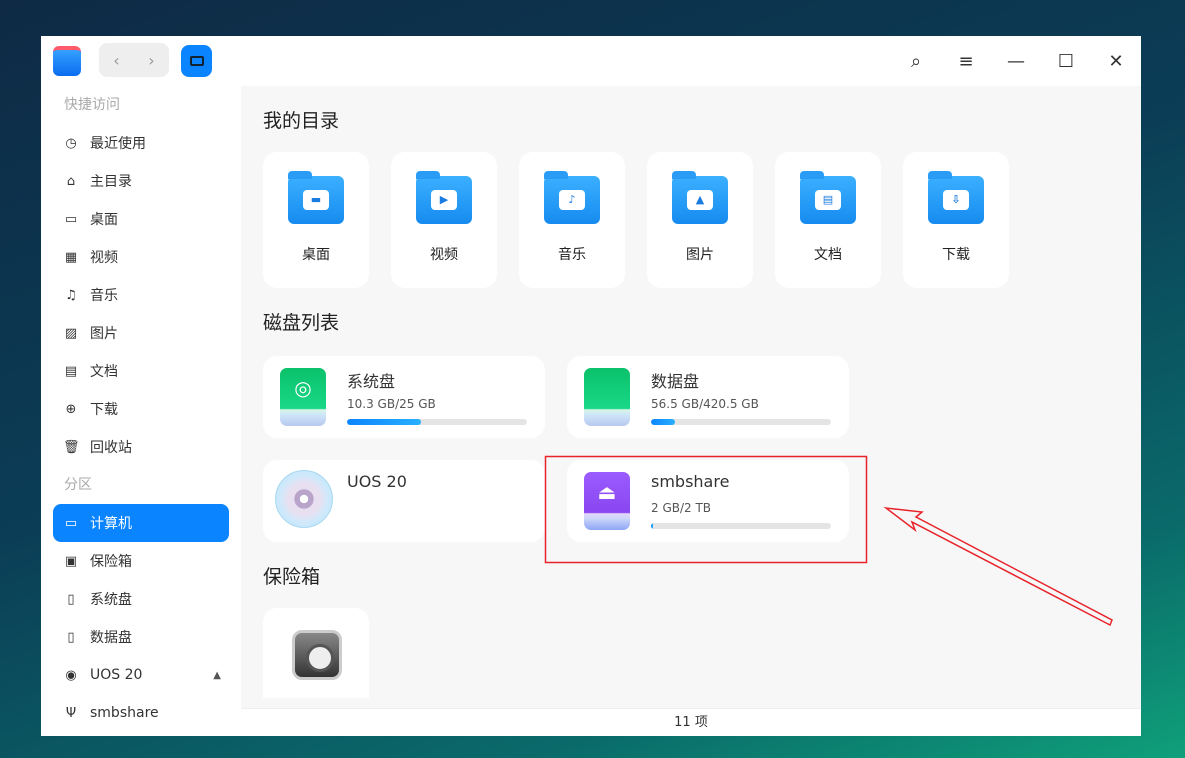  What do you see at coordinates (706, 509) in the screenshot?
I see `highlight-box` at bounding box center [706, 509].